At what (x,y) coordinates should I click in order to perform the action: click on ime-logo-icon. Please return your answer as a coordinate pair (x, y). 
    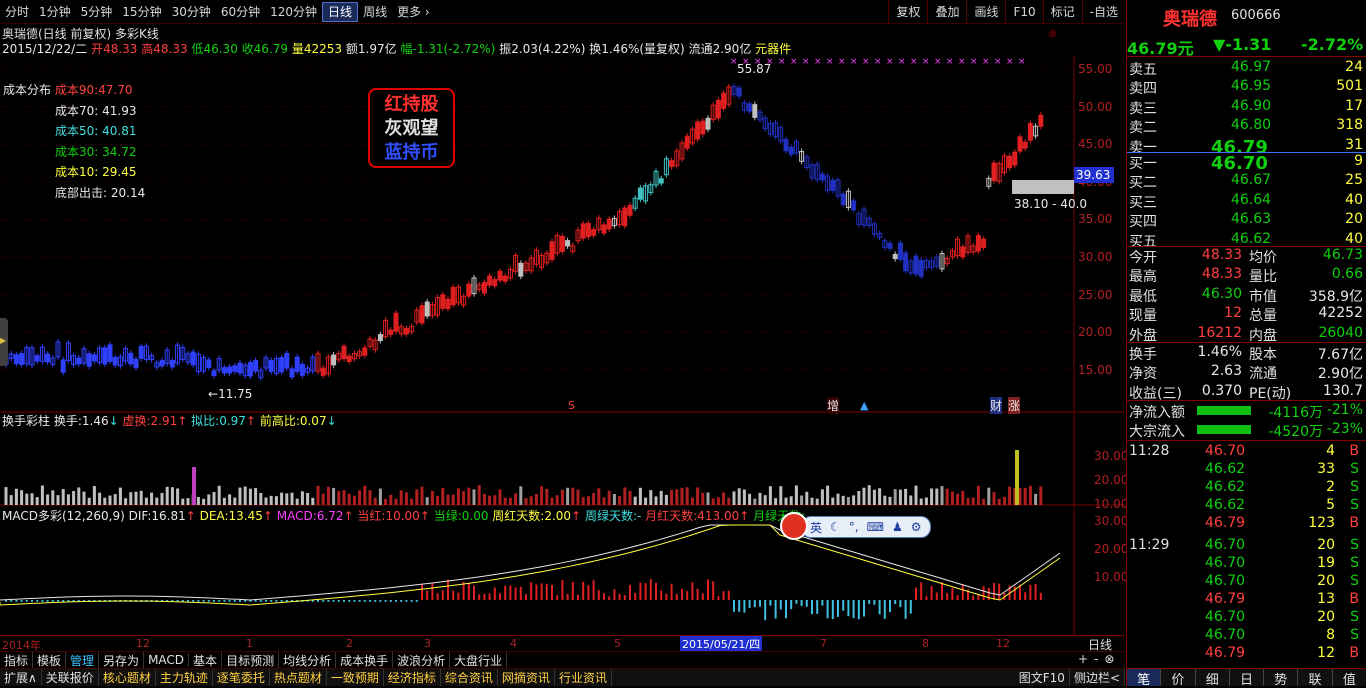
    Looking at the image, I should click on (794, 526).